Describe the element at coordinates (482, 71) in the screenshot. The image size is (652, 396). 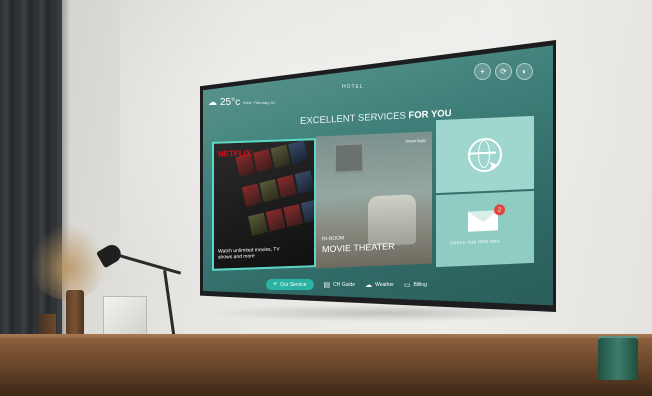
I see `add-icon: +` at that location.